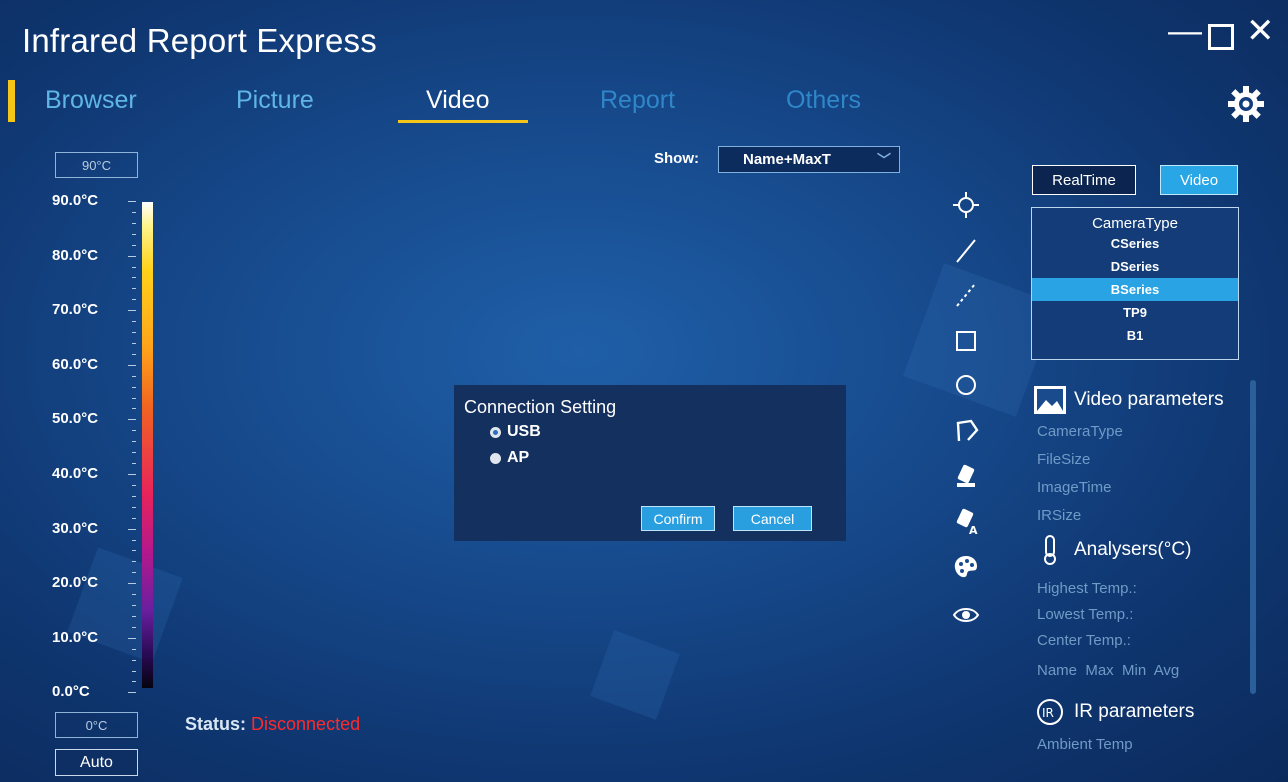 The image size is (1288, 782). I want to click on active-tab-underline, so click(463, 121).